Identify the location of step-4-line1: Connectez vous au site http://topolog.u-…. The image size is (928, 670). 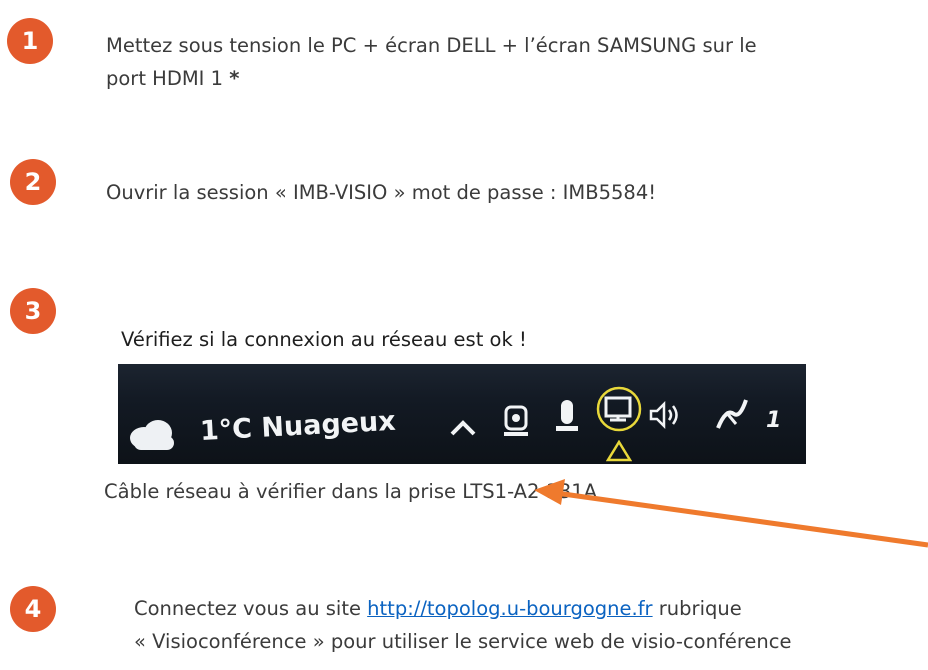
(463, 608).